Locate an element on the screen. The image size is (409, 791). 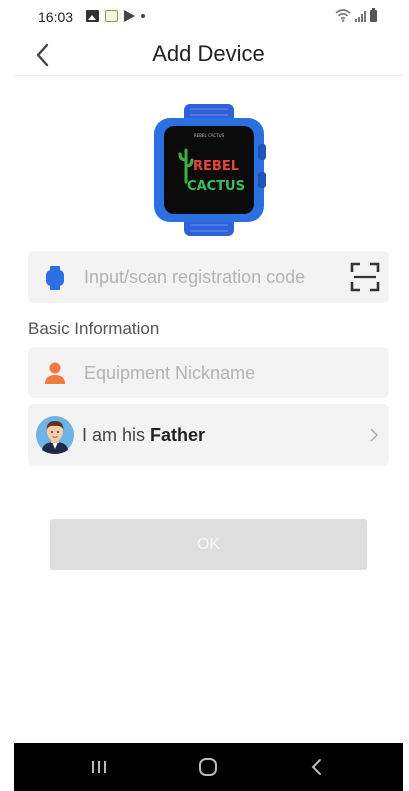
battery-icon is located at coordinates (373, 15).